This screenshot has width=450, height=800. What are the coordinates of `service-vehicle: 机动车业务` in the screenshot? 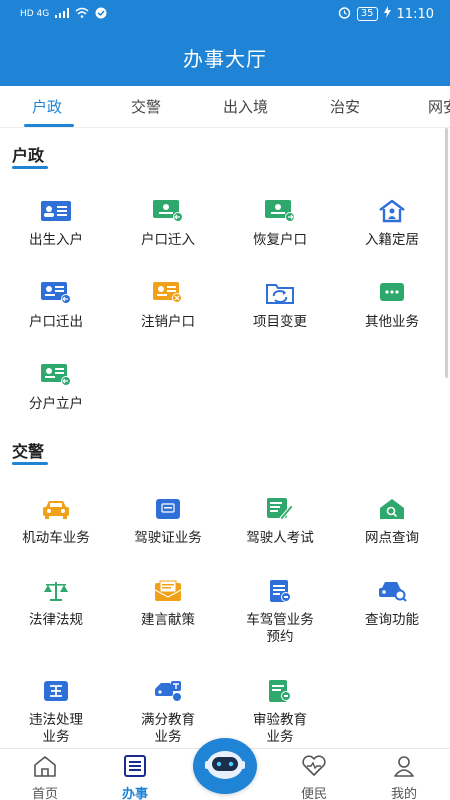 It's located at (56, 521).